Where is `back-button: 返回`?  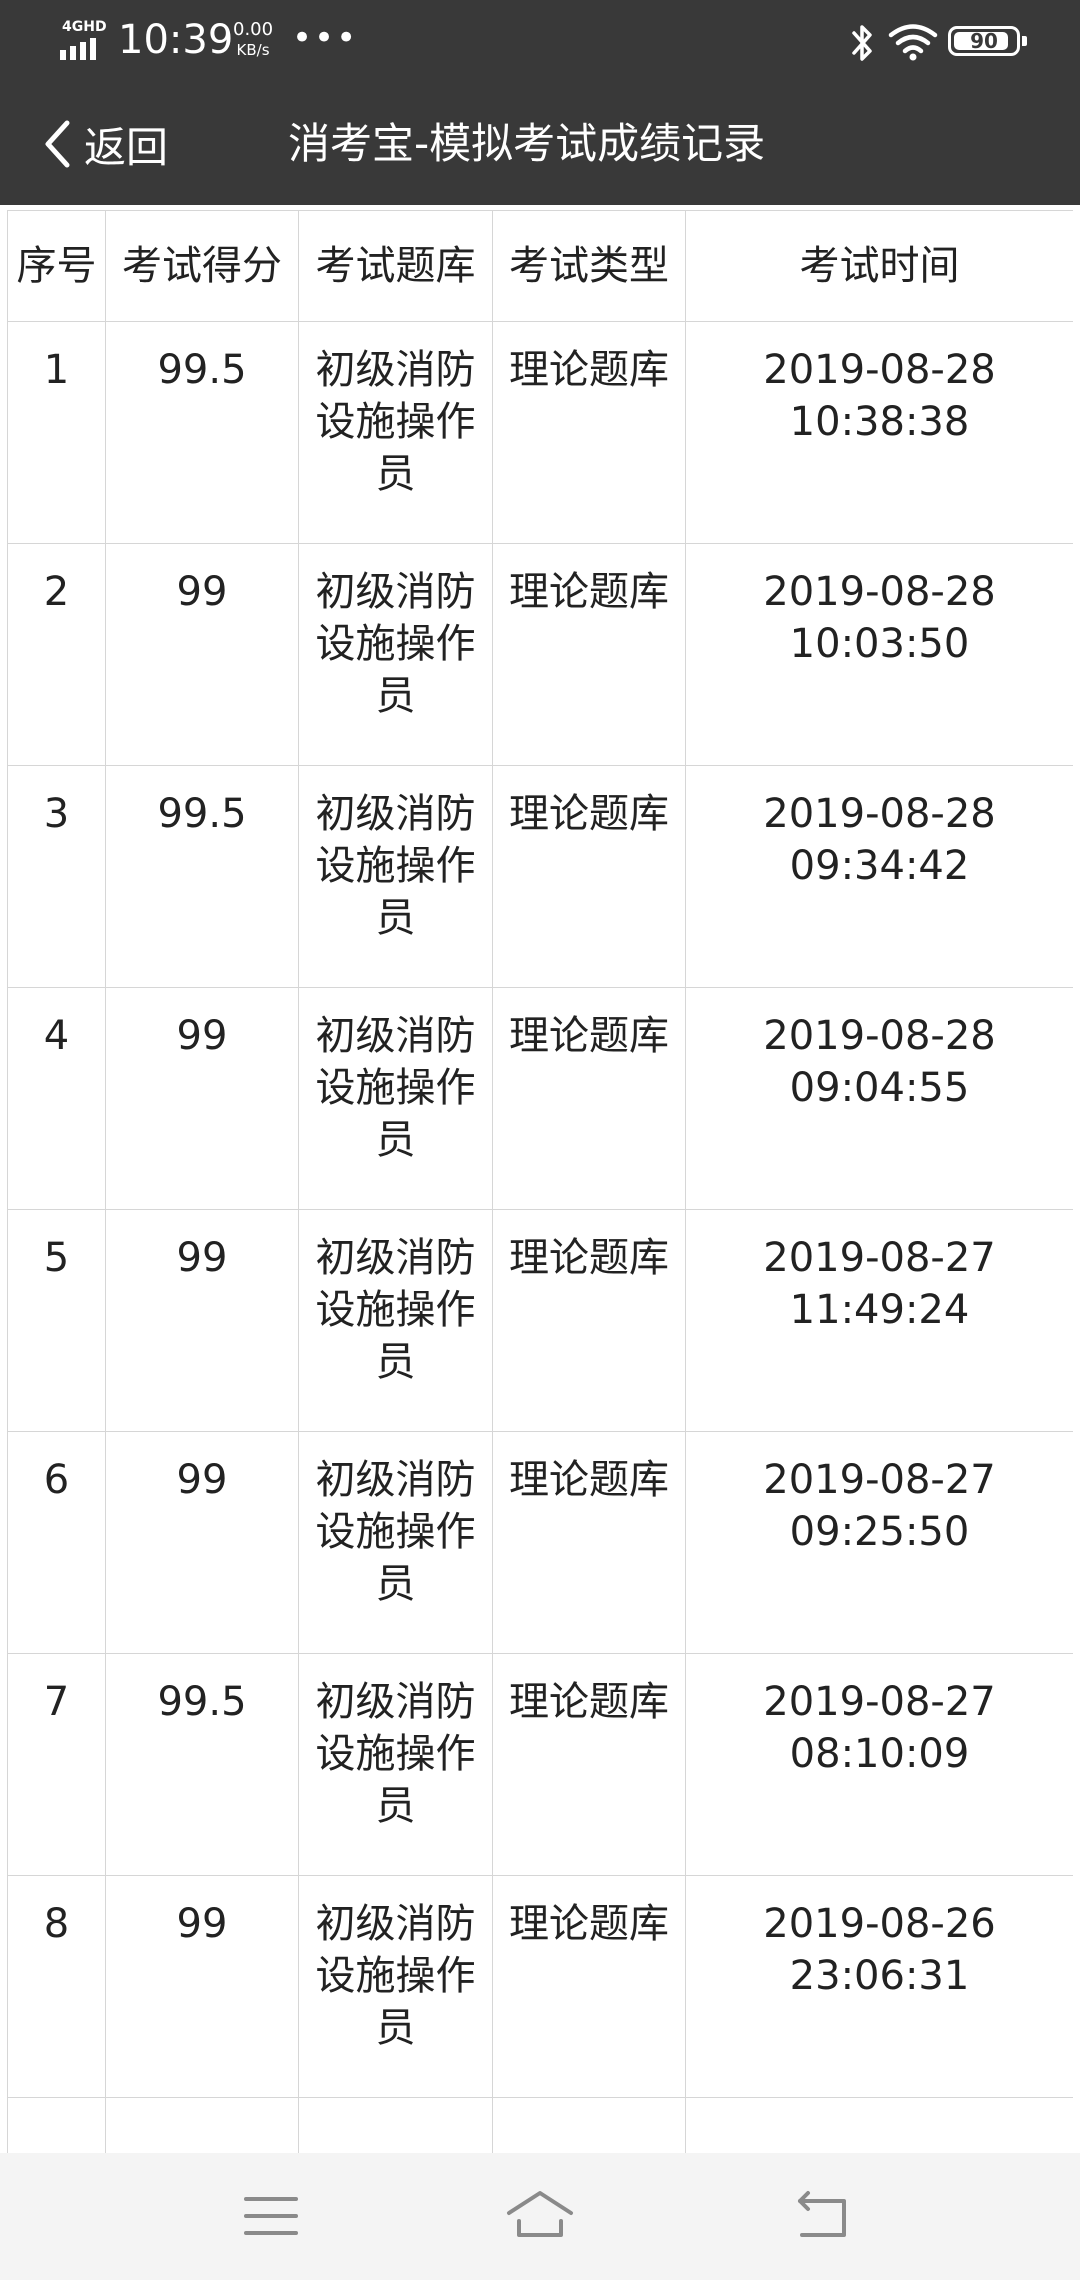 back-button: 返回 is located at coordinates (104, 144).